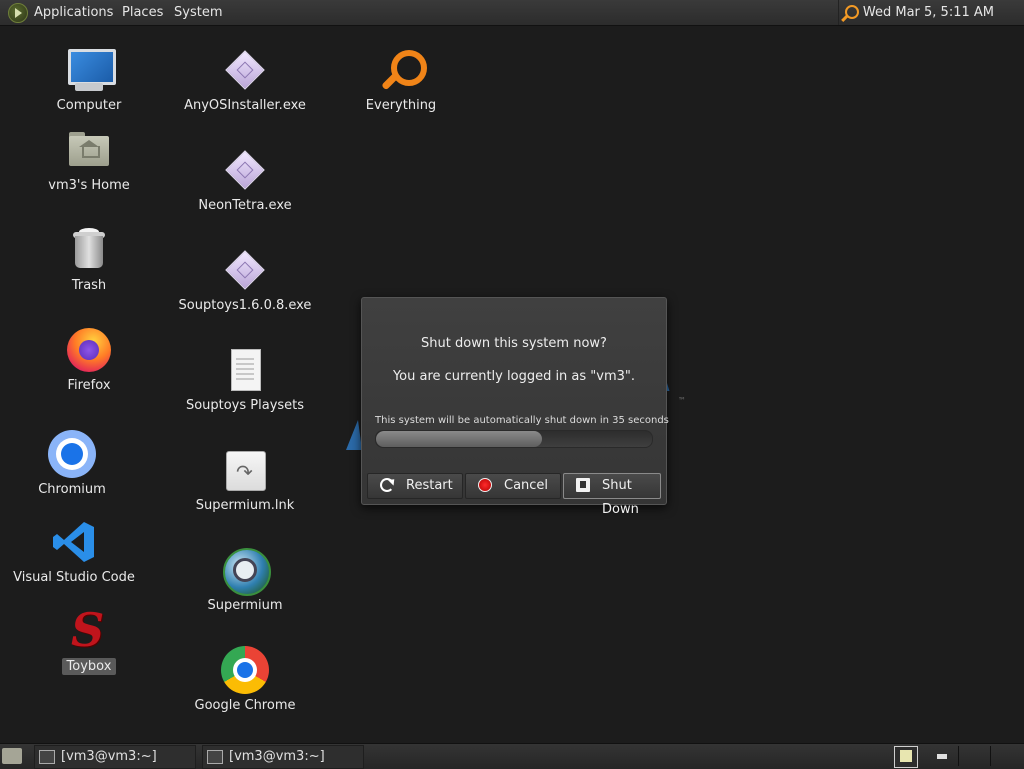  What do you see at coordinates (583, 485) in the screenshot?
I see `shutdown-icon` at bounding box center [583, 485].